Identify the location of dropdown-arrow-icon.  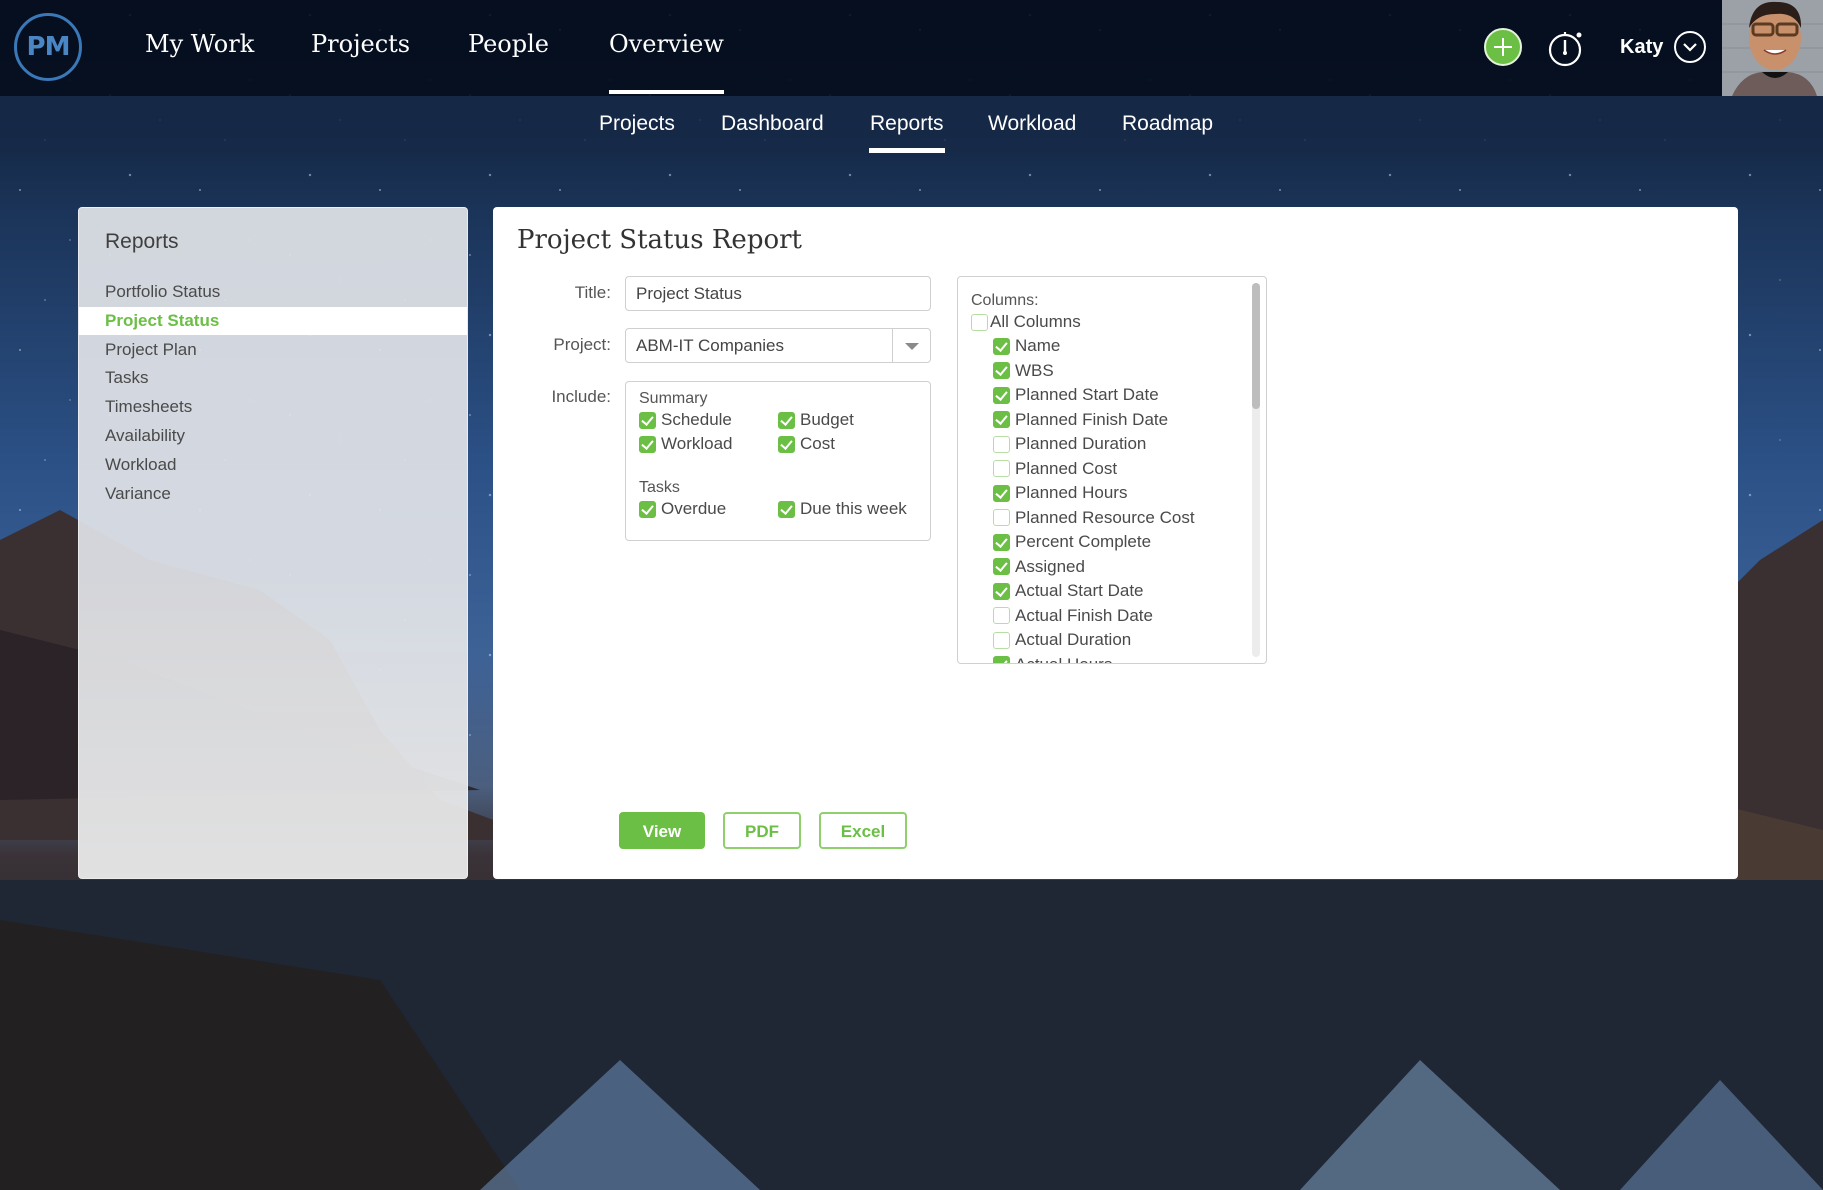
(911, 345).